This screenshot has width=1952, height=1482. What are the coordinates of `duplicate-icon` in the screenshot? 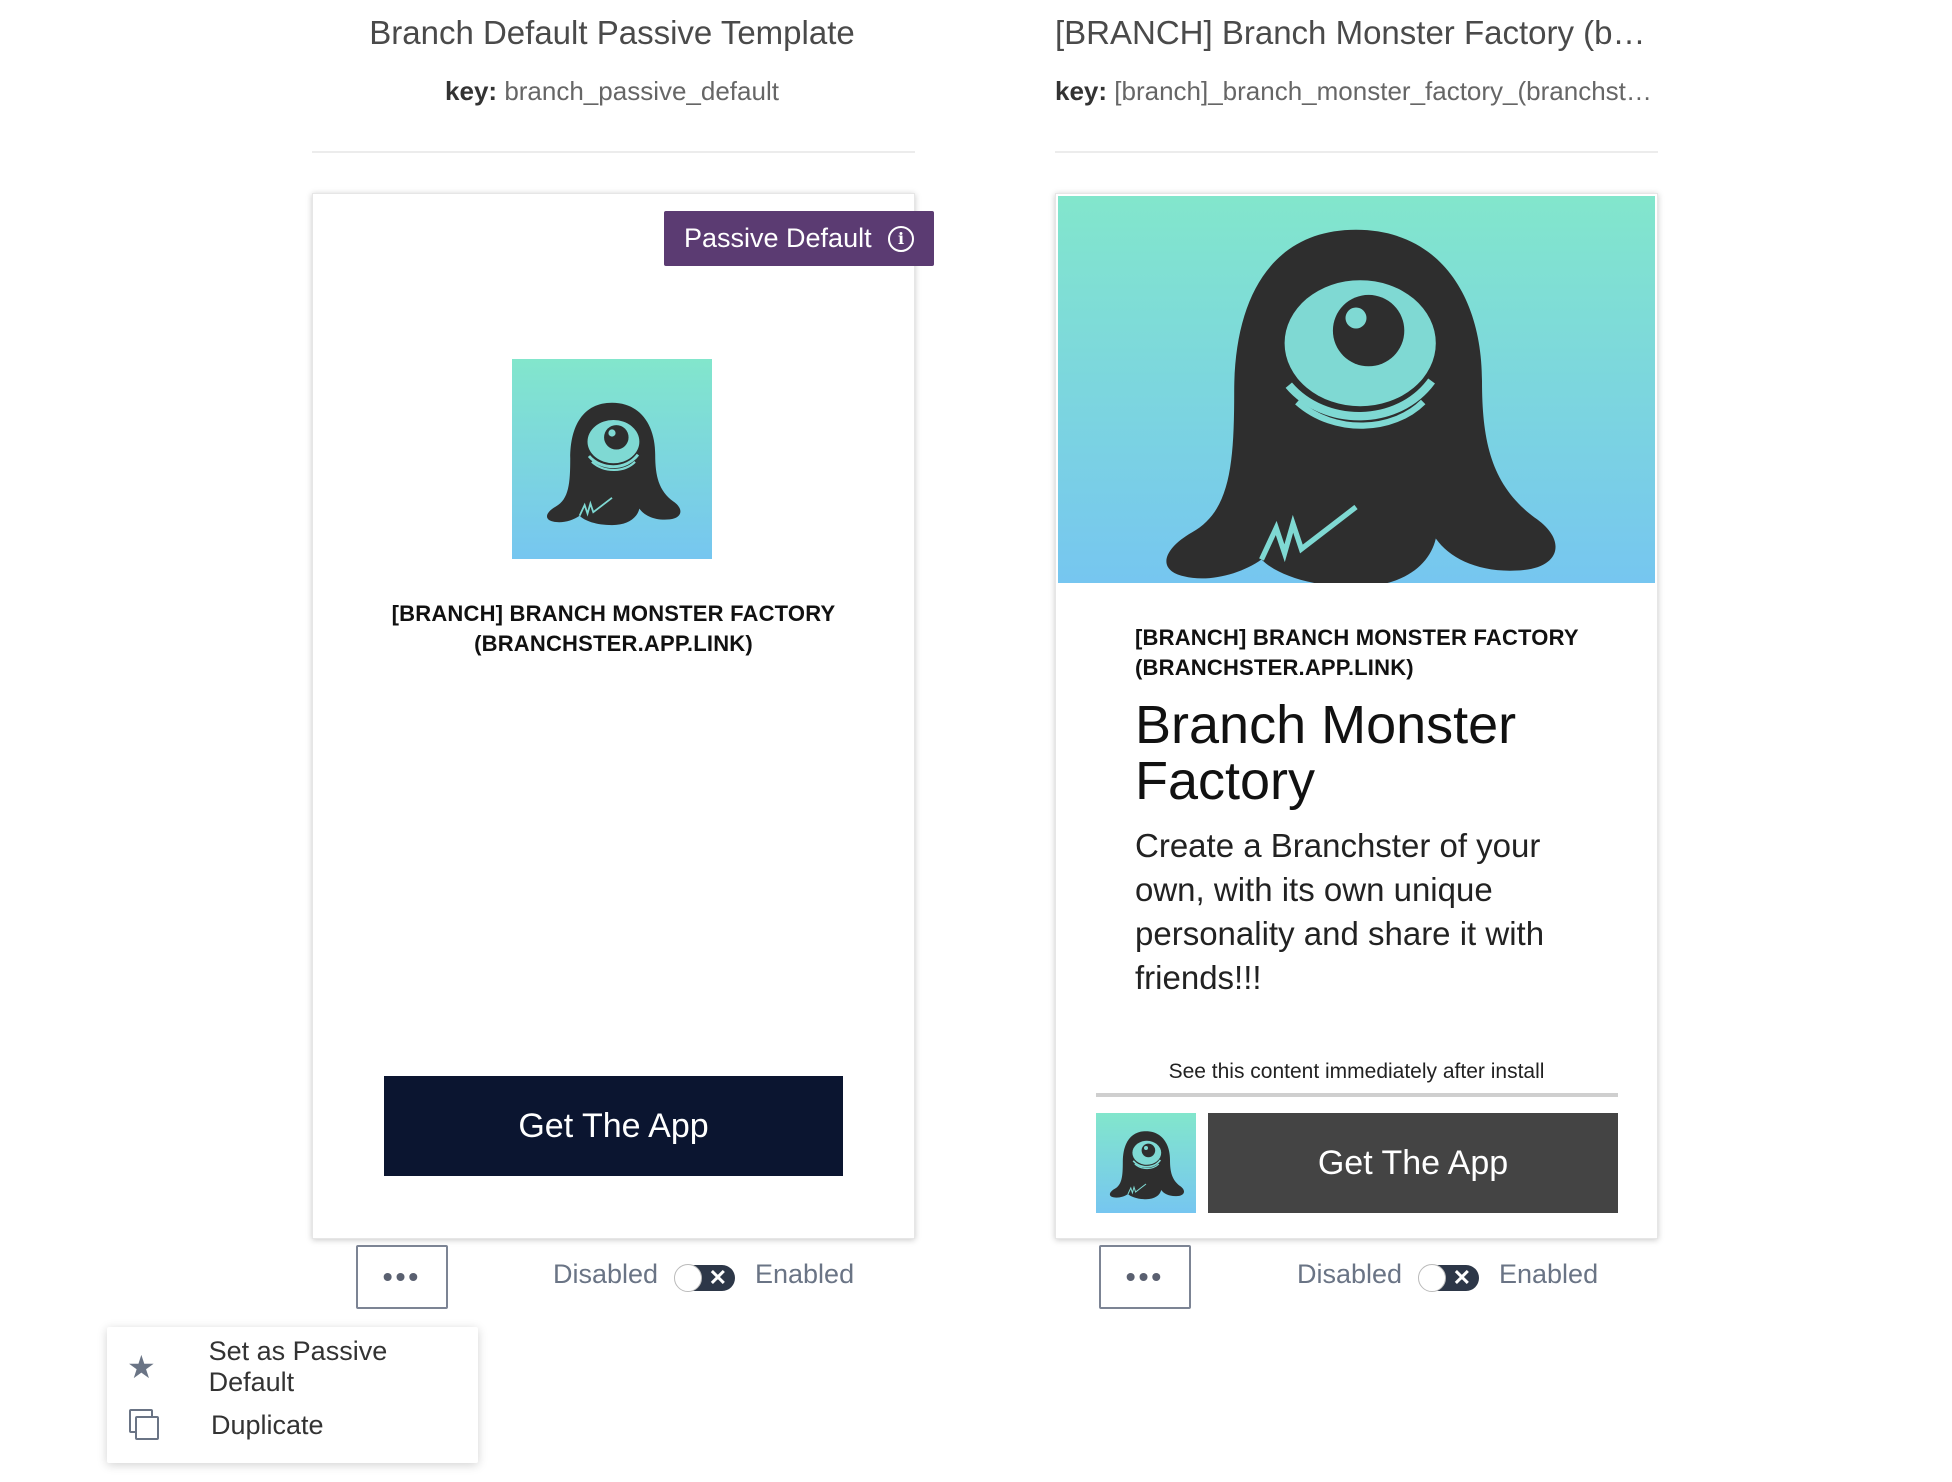 It's located at (150, 1425).